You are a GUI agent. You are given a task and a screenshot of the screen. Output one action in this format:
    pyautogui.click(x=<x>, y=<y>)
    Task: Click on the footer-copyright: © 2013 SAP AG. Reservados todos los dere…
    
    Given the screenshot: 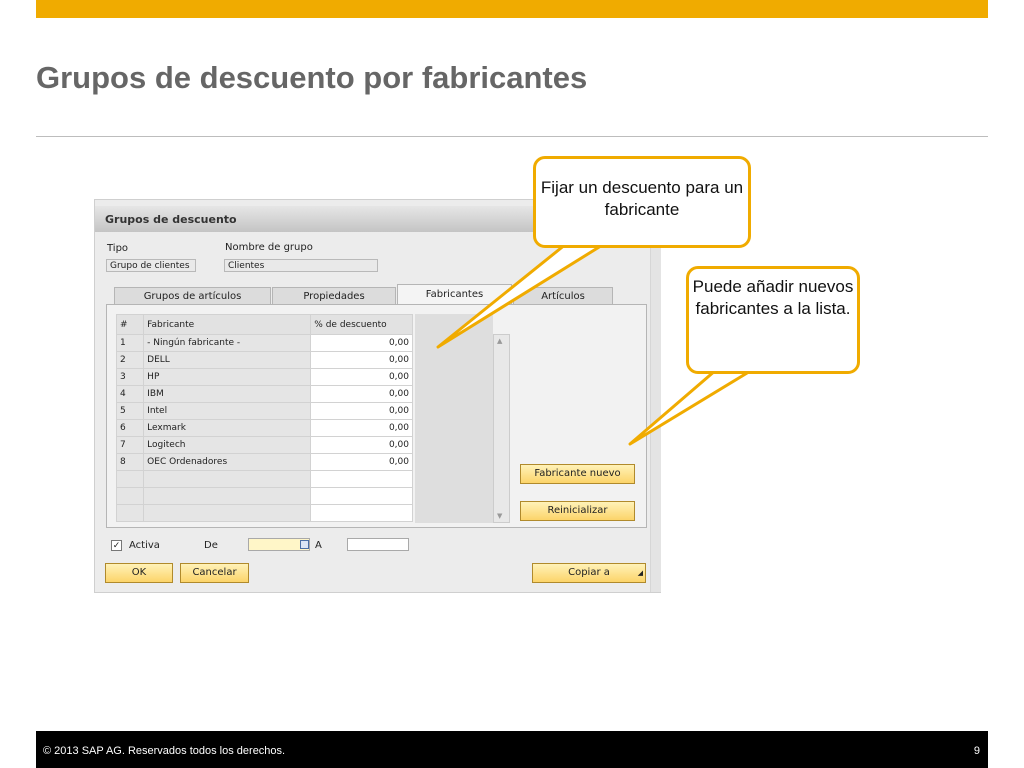 What is the action you would take?
    pyautogui.click(x=164, y=751)
    